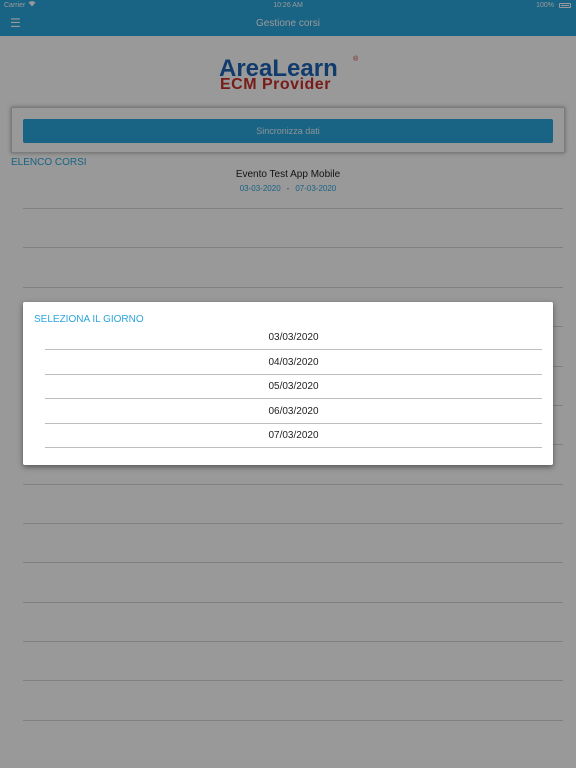 This screenshot has height=768, width=576. What do you see at coordinates (293, 363) in the screenshot?
I see `day-option: 04/03/2020` at bounding box center [293, 363].